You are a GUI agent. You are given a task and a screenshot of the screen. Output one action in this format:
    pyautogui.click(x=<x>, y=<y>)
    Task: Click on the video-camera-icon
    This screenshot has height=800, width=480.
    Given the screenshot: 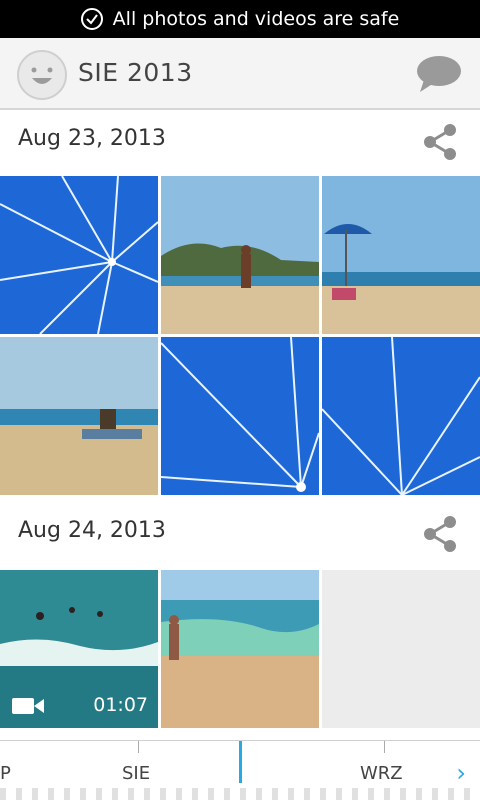 What is the action you would take?
    pyautogui.click(x=28, y=706)
    